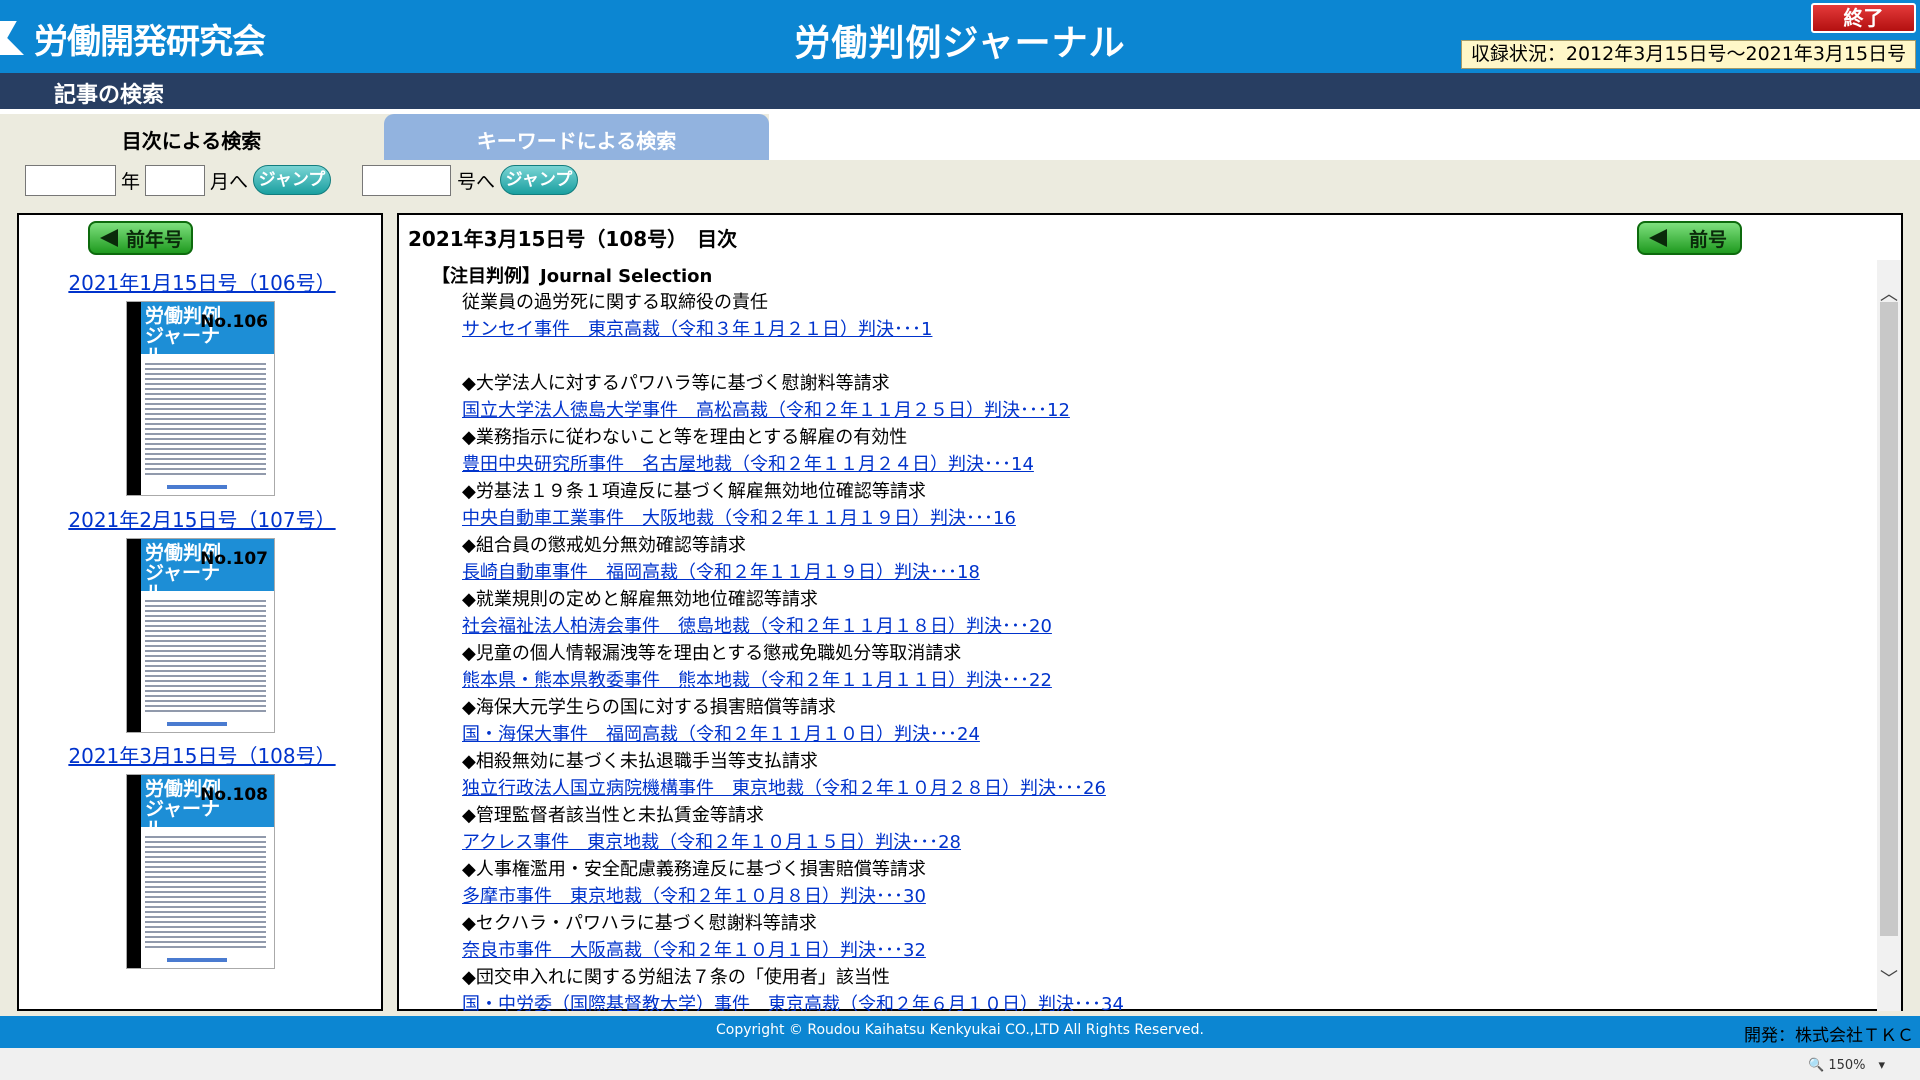 The height and width of the screenshot is (1080, 1920). I want to click on jump-date-button: ジャンプ, so click(292, 180).